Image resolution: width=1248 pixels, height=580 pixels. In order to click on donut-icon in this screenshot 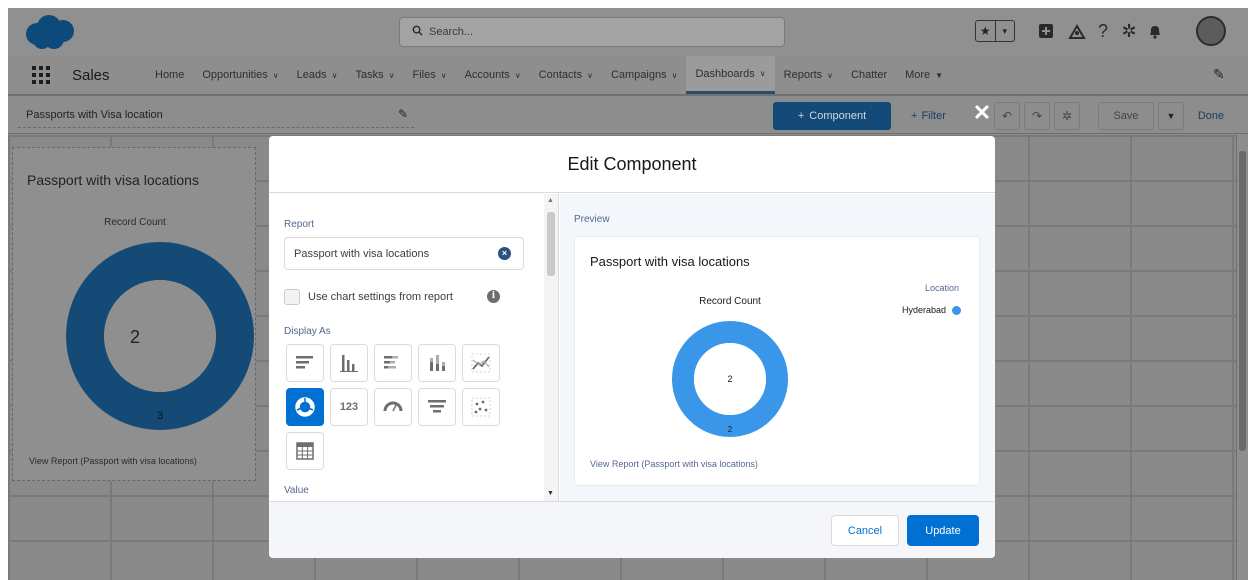, I will do `click(305, 407)`.